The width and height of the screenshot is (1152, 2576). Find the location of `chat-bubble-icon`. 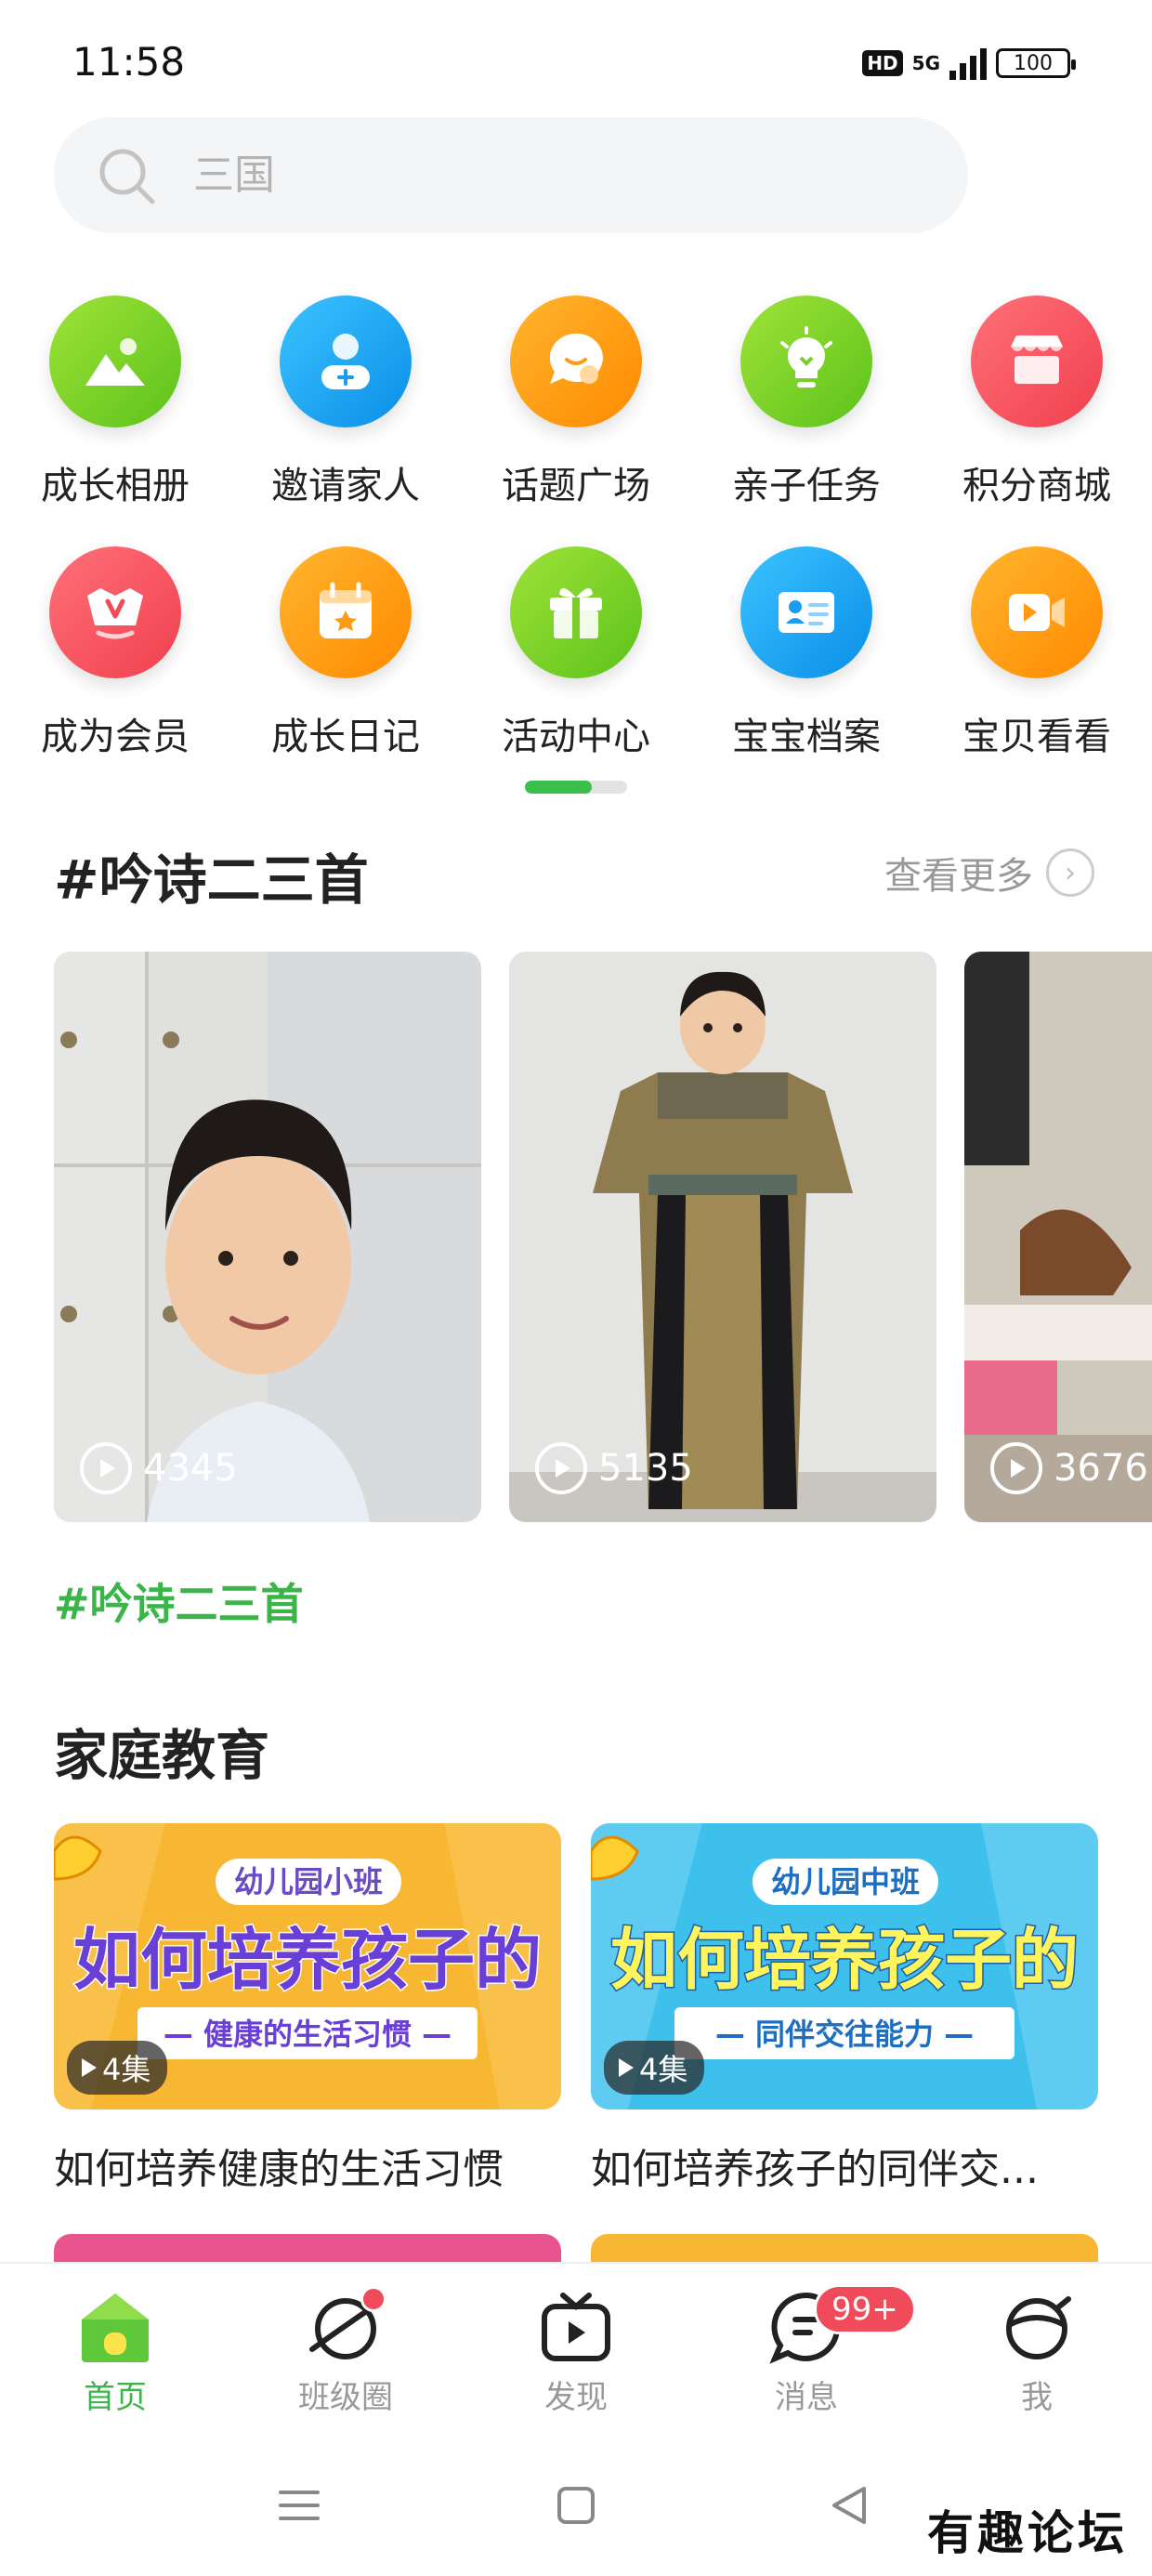

chat-bubble-icon is located at coordinates (576, 361).